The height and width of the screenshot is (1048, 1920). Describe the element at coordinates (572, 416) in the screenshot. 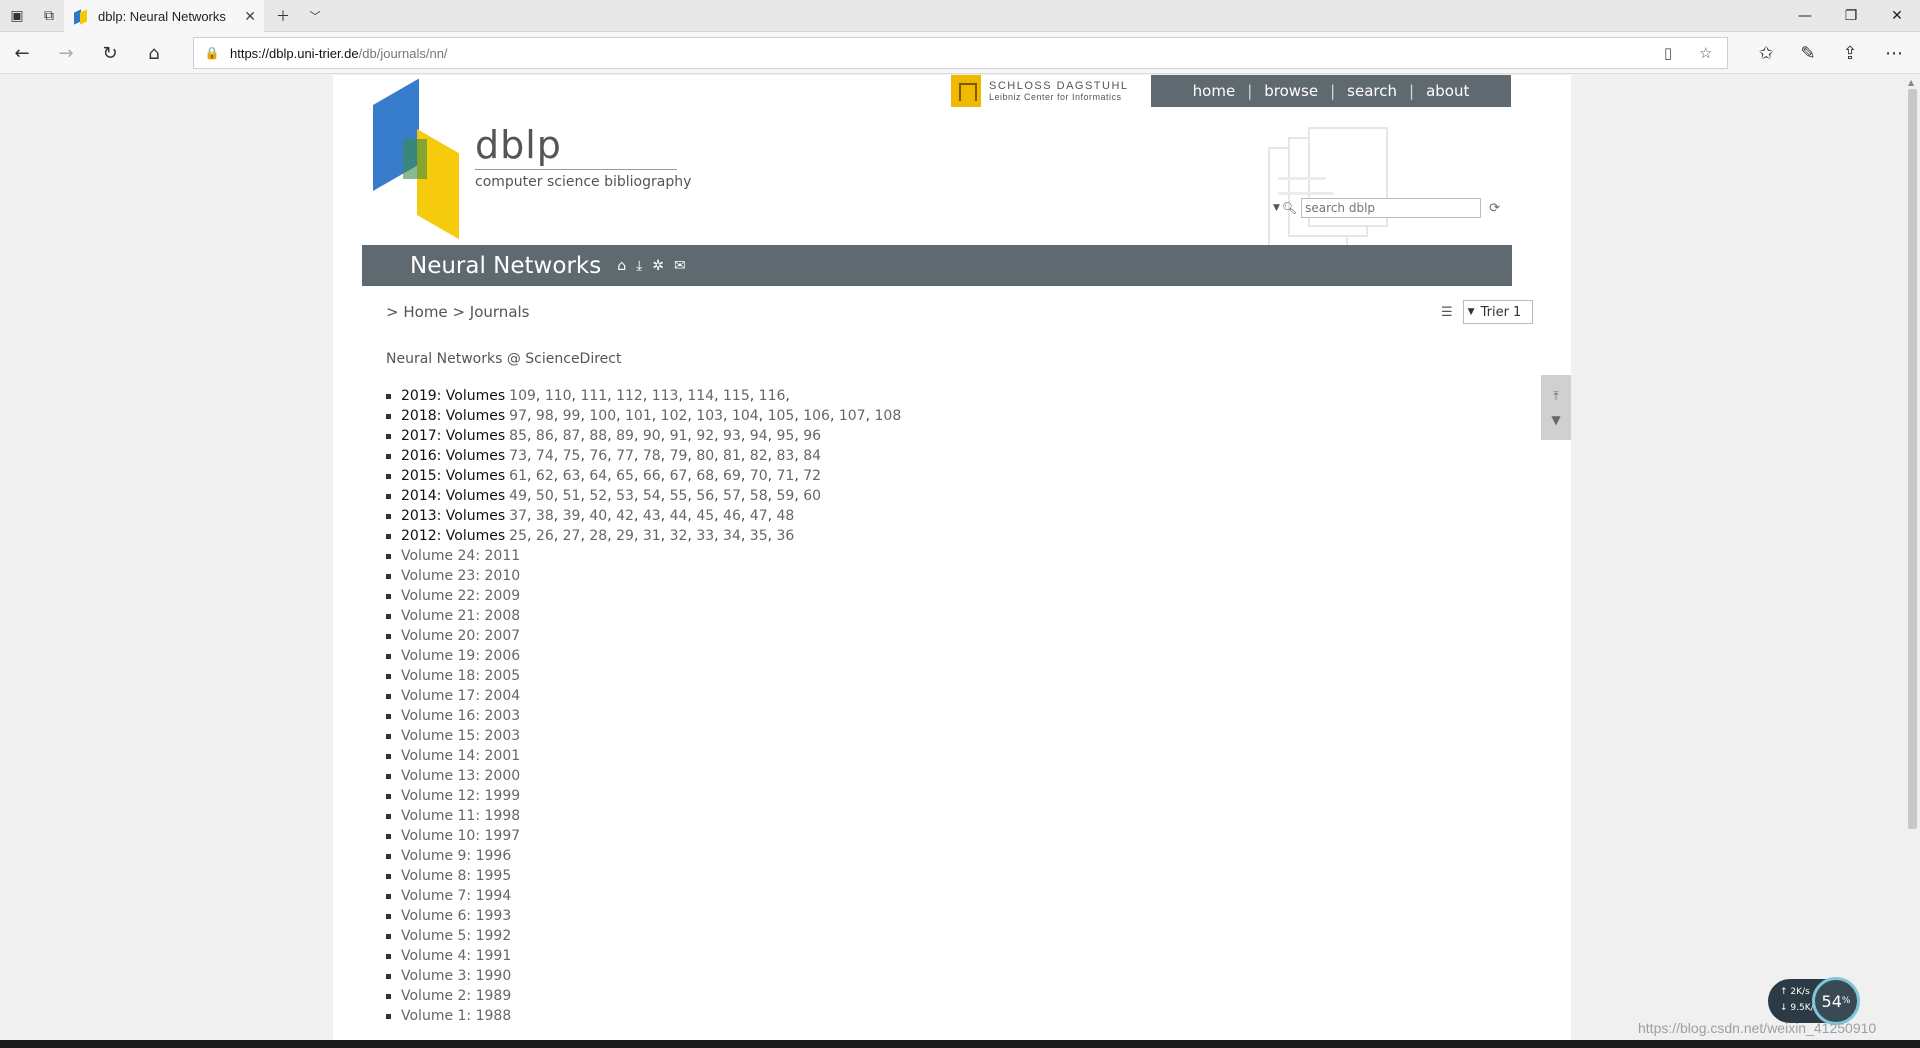

I see `volume-link: 99` at that location.